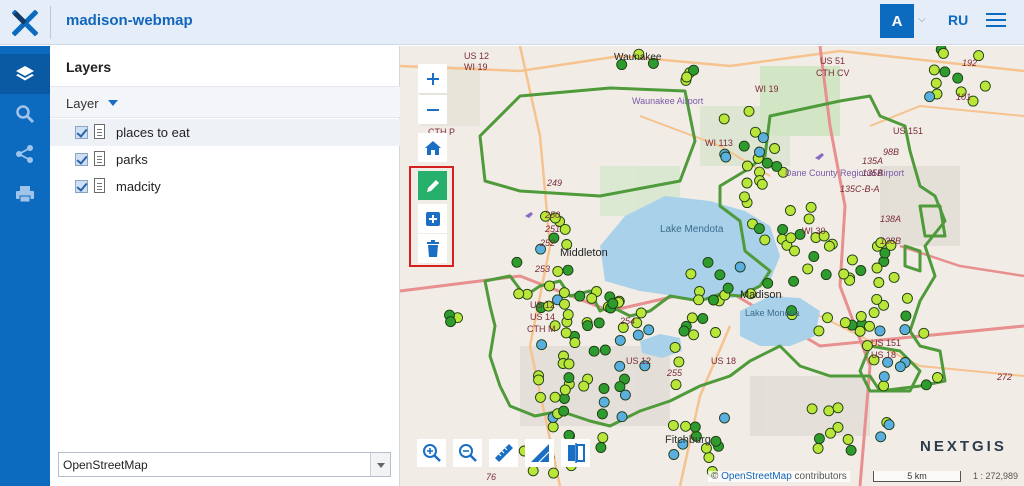 This screenshot has width=1024, height=486. What do you see at coordinates (575, 453) in the screenshot?
I see `swipe-compare-button` at bounding box center [575, 453].